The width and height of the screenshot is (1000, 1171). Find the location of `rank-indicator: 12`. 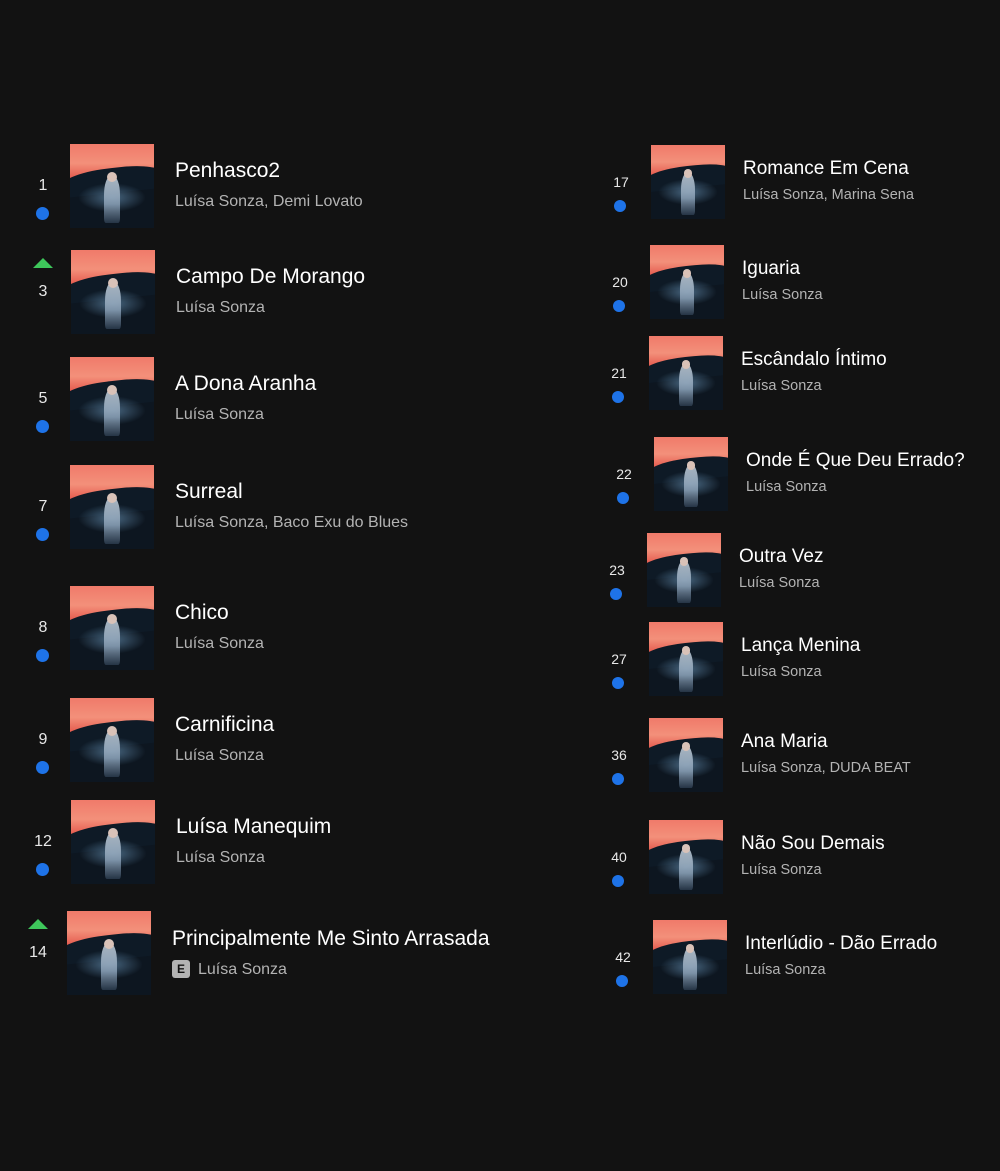

rank-indicator: 12 is located at coordinates (43, 843).